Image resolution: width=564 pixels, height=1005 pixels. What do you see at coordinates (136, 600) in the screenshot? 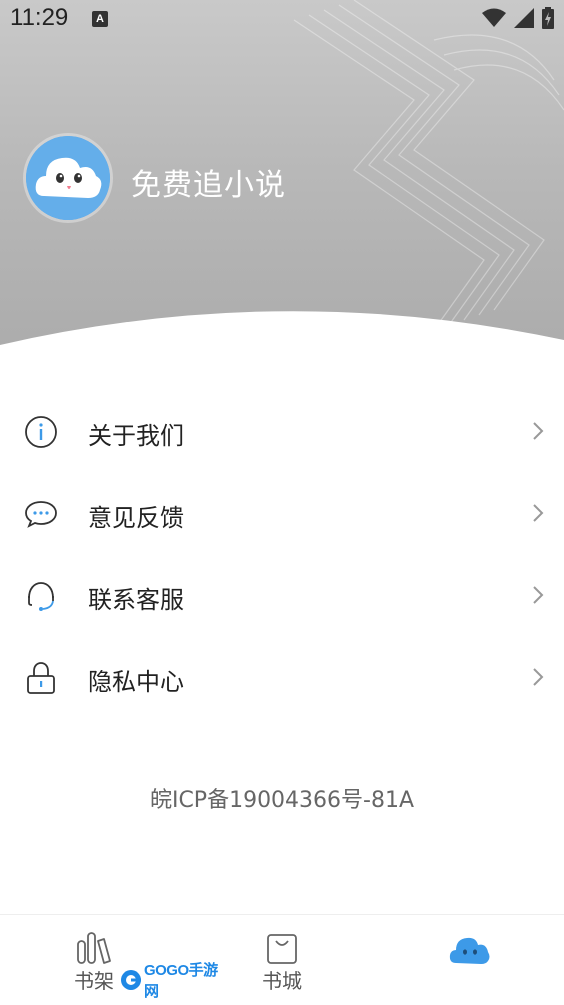
I see `menu-label-customer-service: 联系客服` at bounding box center [136, 600].